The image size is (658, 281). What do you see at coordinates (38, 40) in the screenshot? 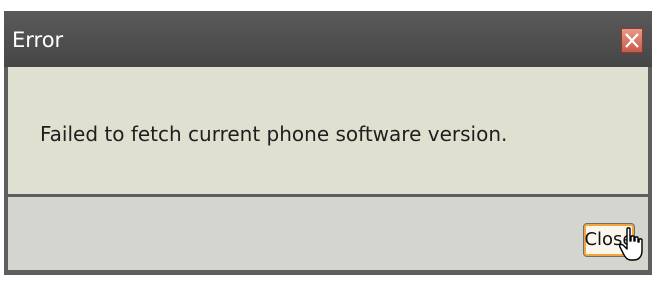
I see `dialog-title: Error` at bounding box center [38, 40].